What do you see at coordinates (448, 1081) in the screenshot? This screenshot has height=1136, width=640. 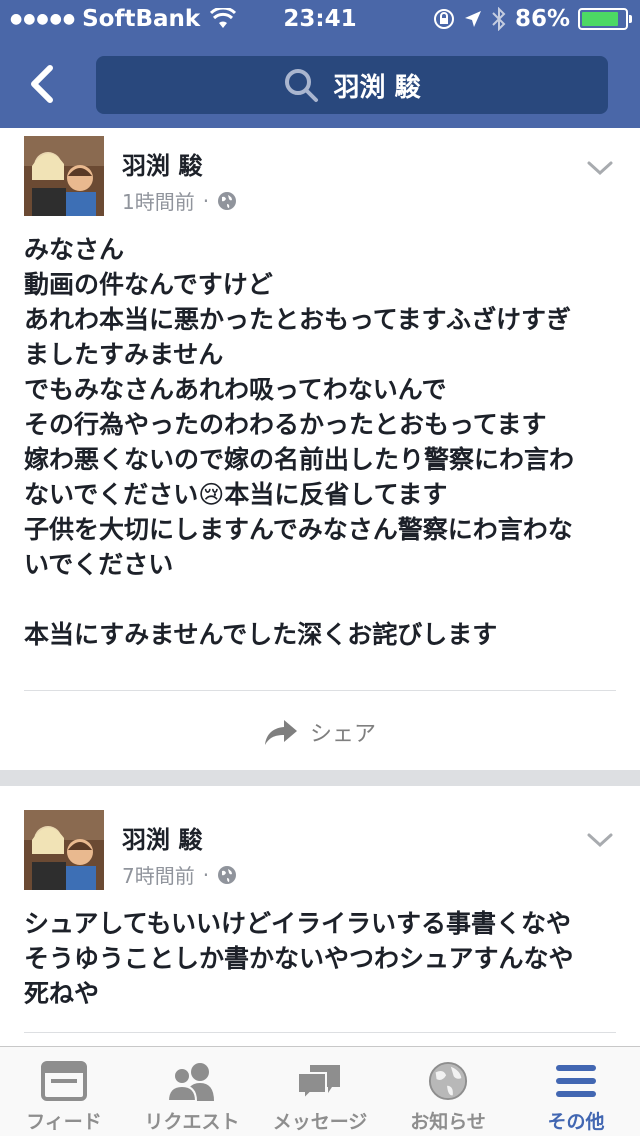 I see `globe-icon` at bounding box center [448, 1081].